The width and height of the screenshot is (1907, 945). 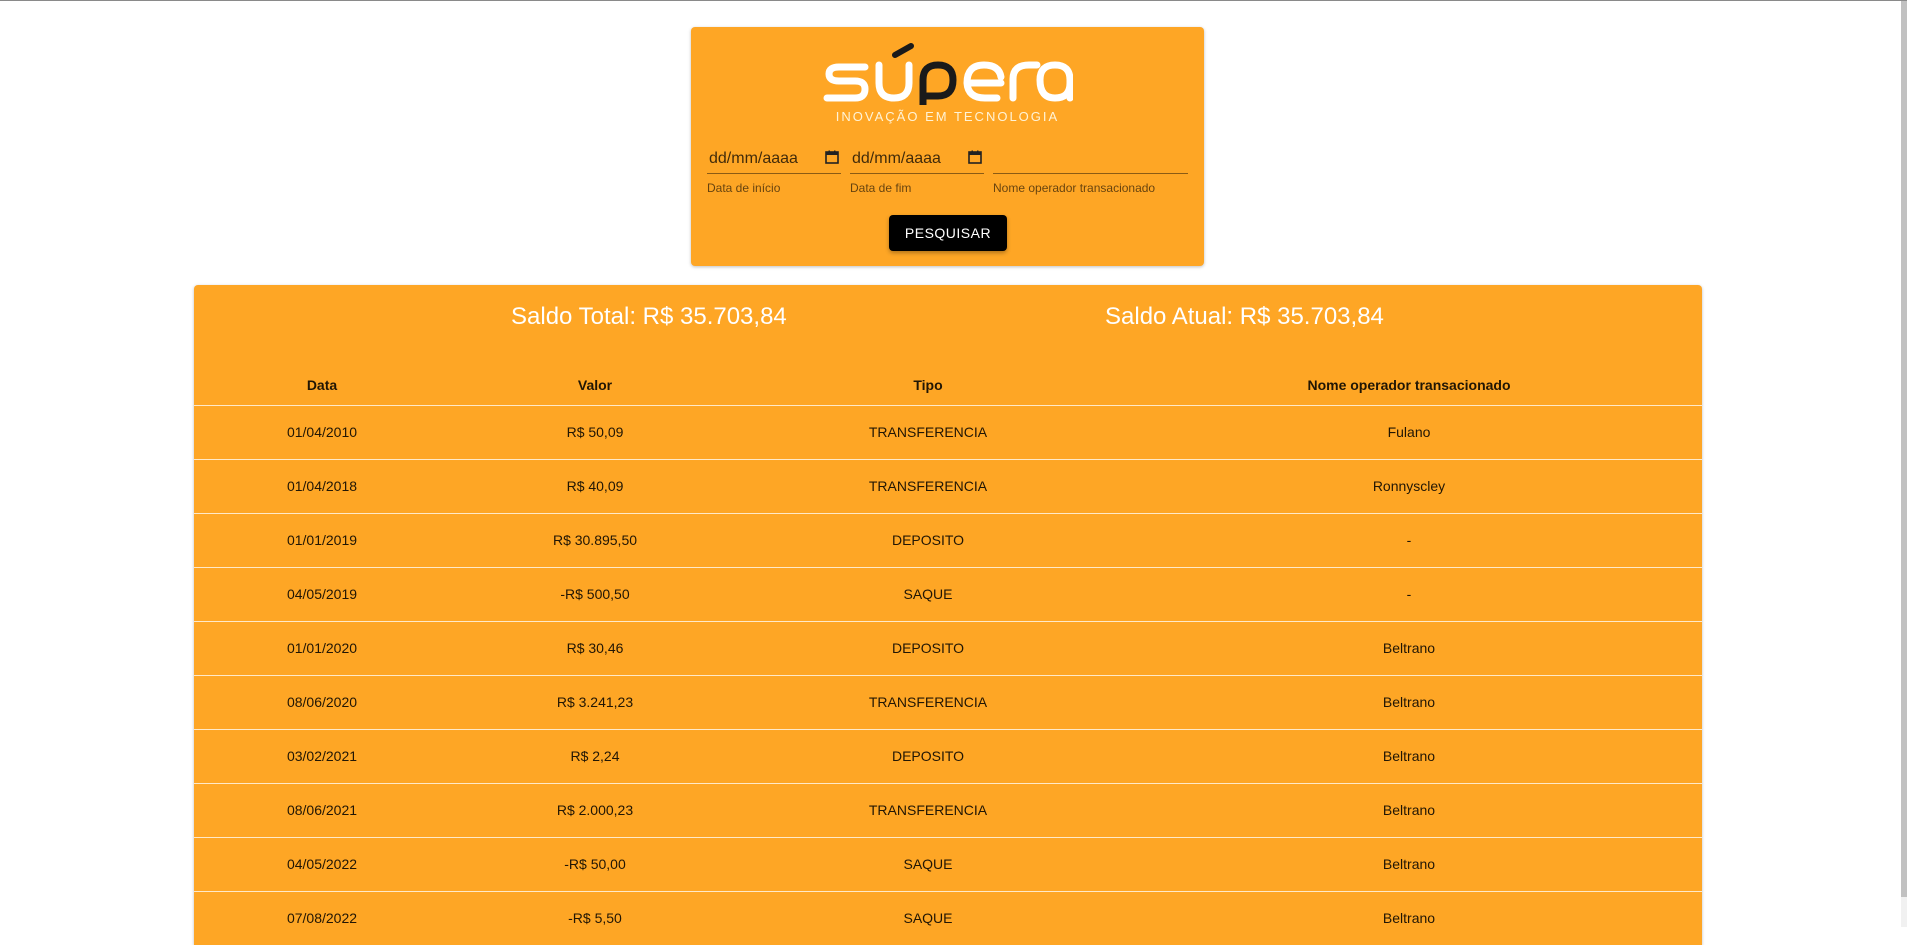 What do you see at coordinates (595, 918) in the screenshot?
I see `cell-value: -R$ 5,50` at bounding box center [595, 918].